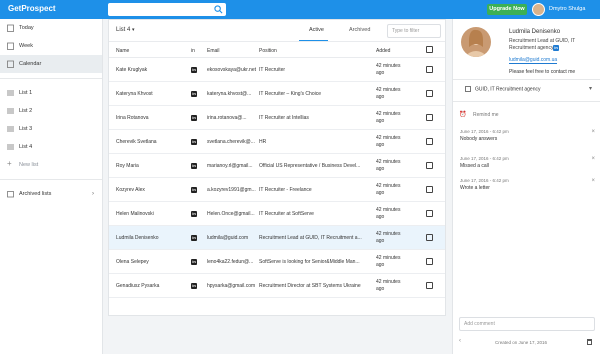 This screenshot has height=354, width=600. Describe the element at coordinates (268, 51) in the screenshot. I see `col-position: Position` at that location.